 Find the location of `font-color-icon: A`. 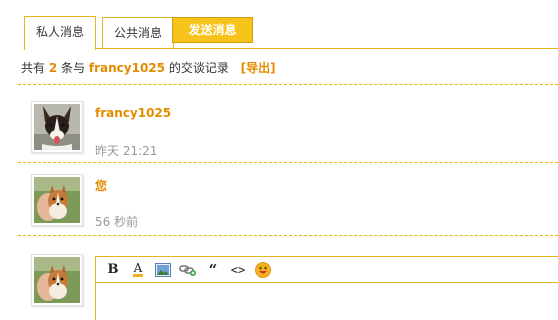

font-color-icon: A is located at coordinates (138, 270).